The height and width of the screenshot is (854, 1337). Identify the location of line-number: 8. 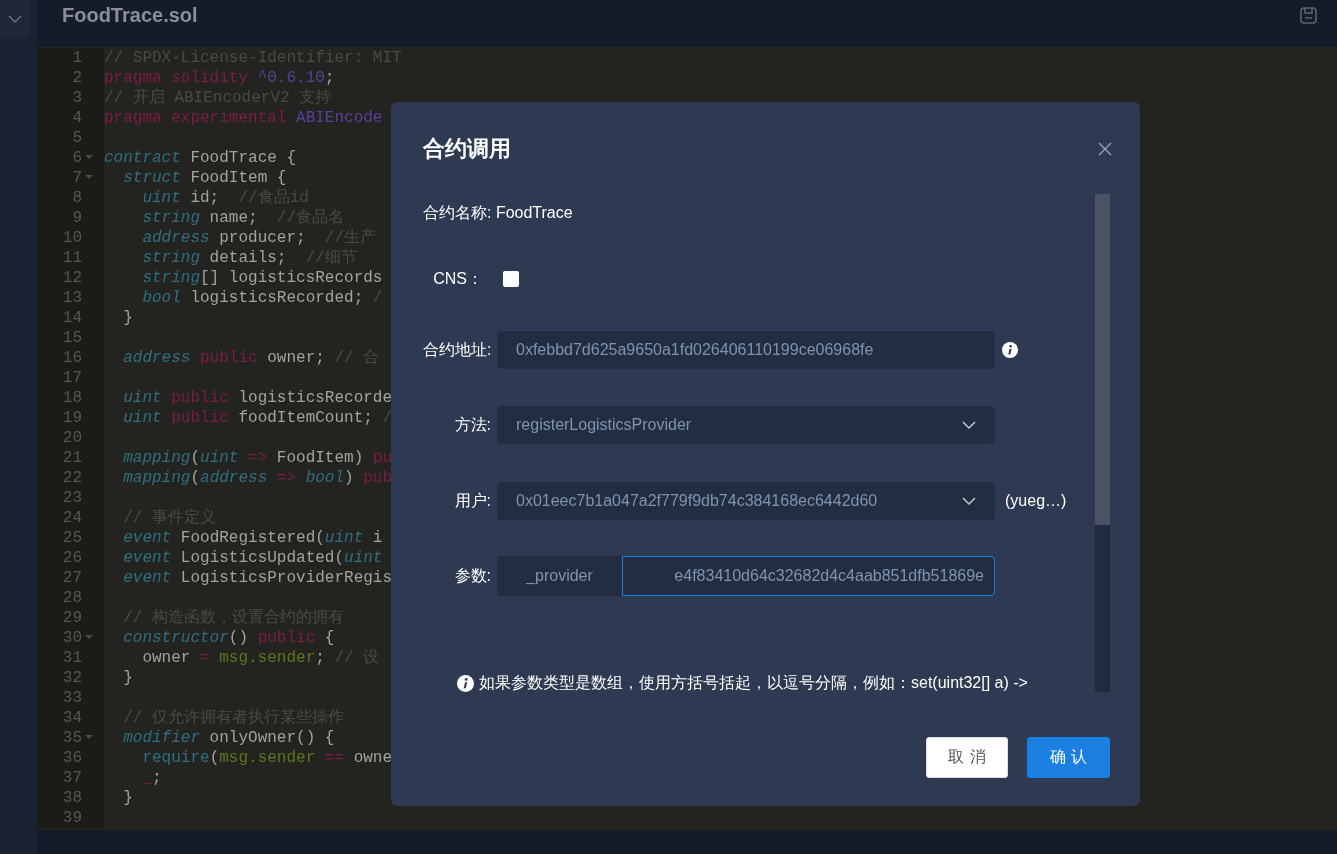
(77, 198).